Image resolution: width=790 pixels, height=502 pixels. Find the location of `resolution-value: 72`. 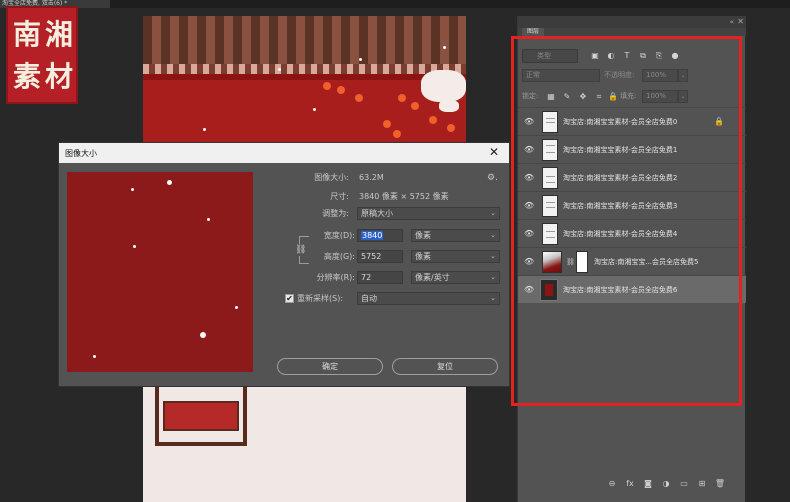

resolution-value: 72 is located at coordinates (366, 277).